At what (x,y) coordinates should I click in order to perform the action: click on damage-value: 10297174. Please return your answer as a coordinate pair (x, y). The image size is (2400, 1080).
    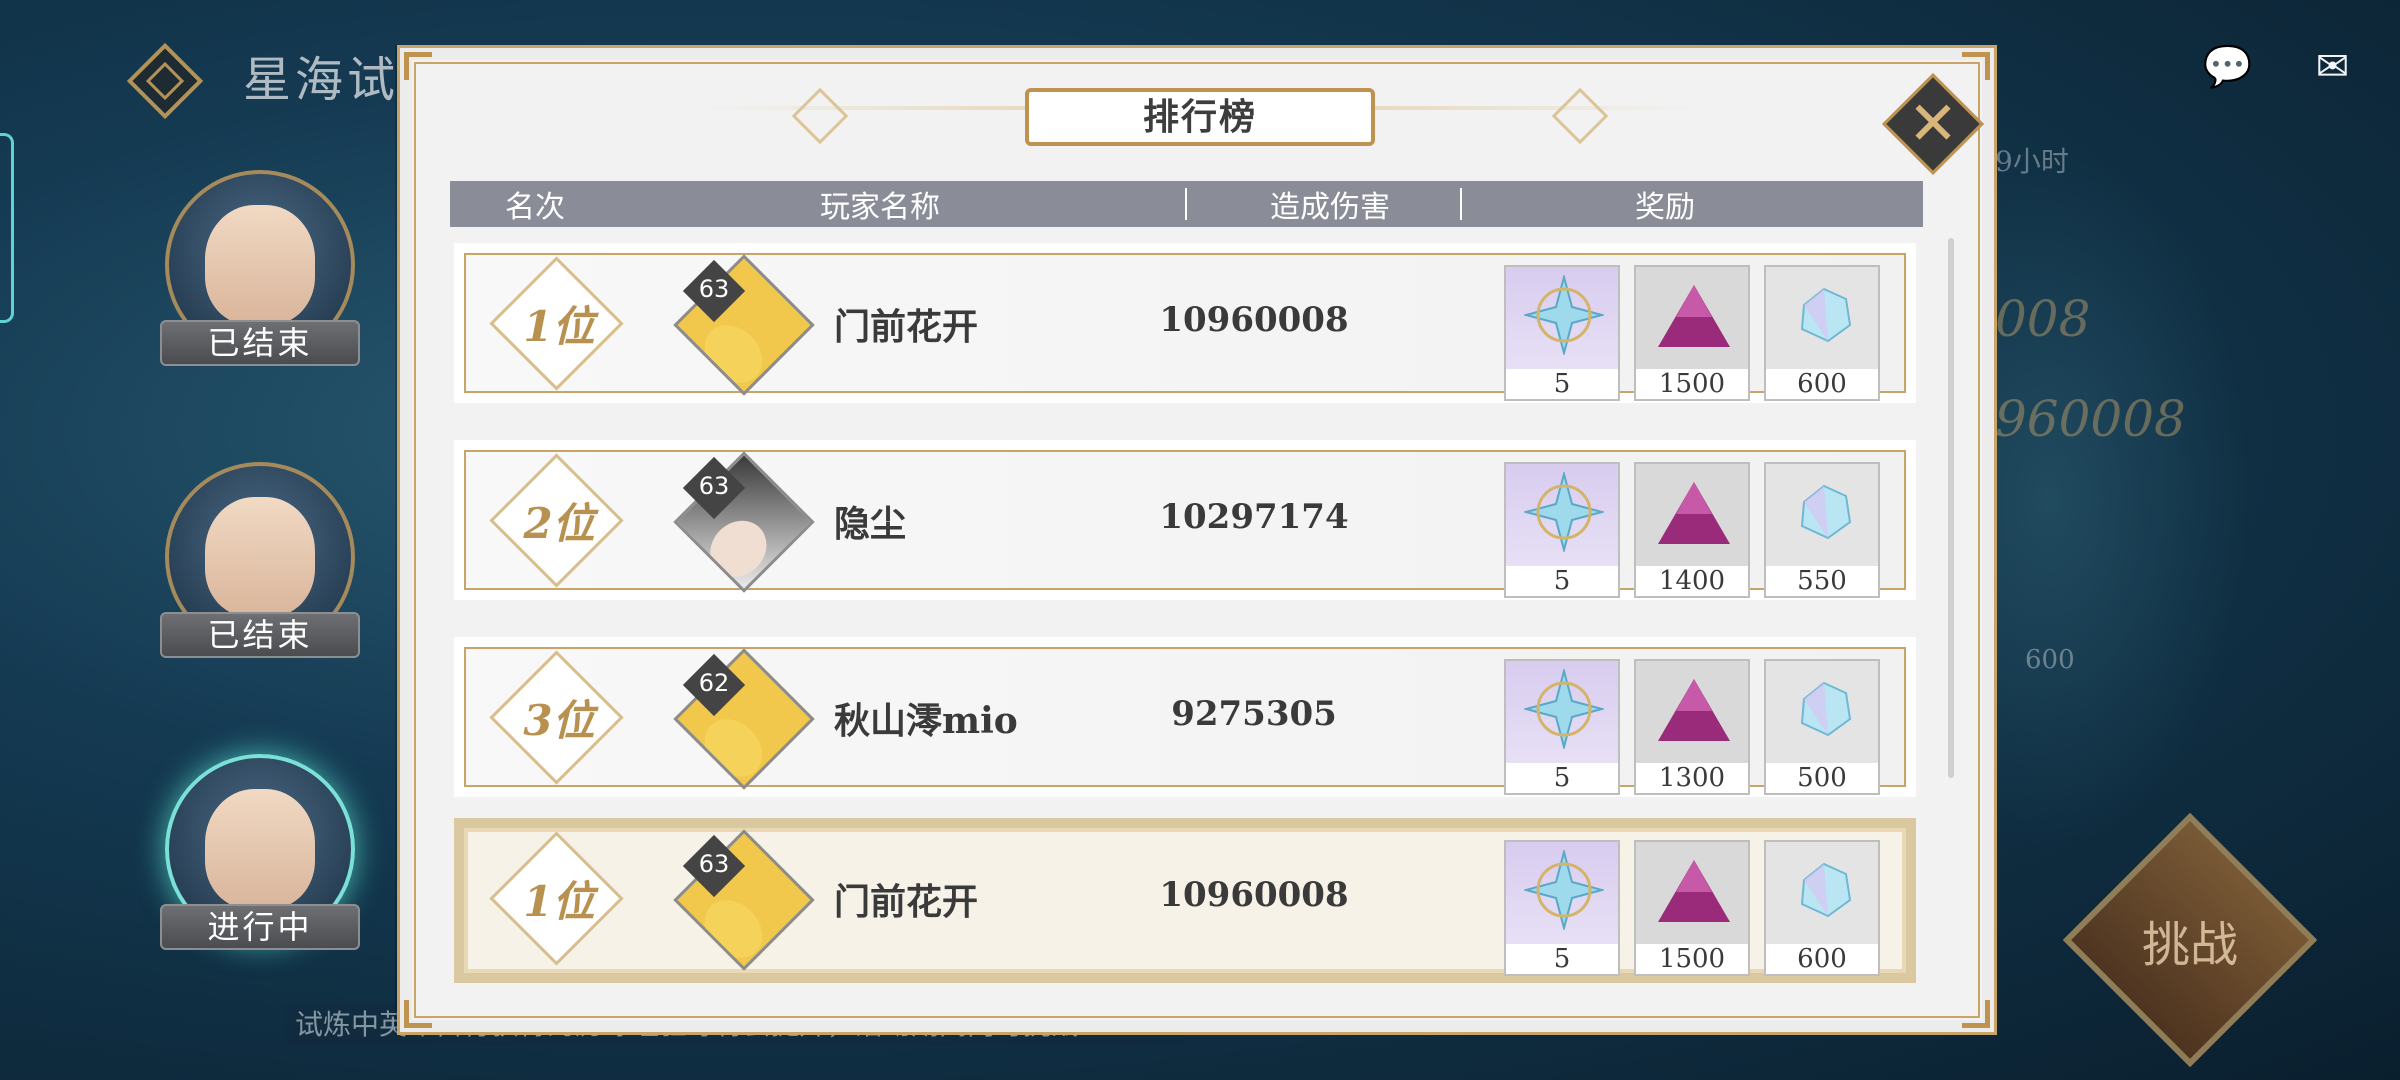
    Looking at the image, I should click on (1254, 517).